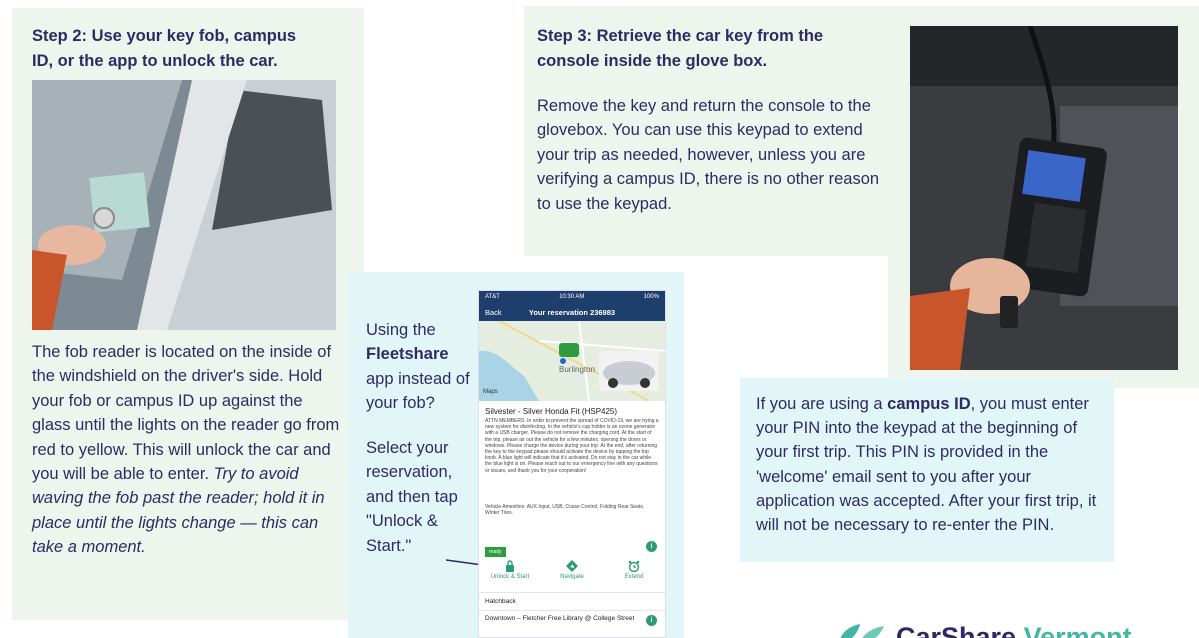 The image size is (1199, 638). Describe the element at coordinates (184, 205) in the screenshot. I see `car-window-photo` at that location.